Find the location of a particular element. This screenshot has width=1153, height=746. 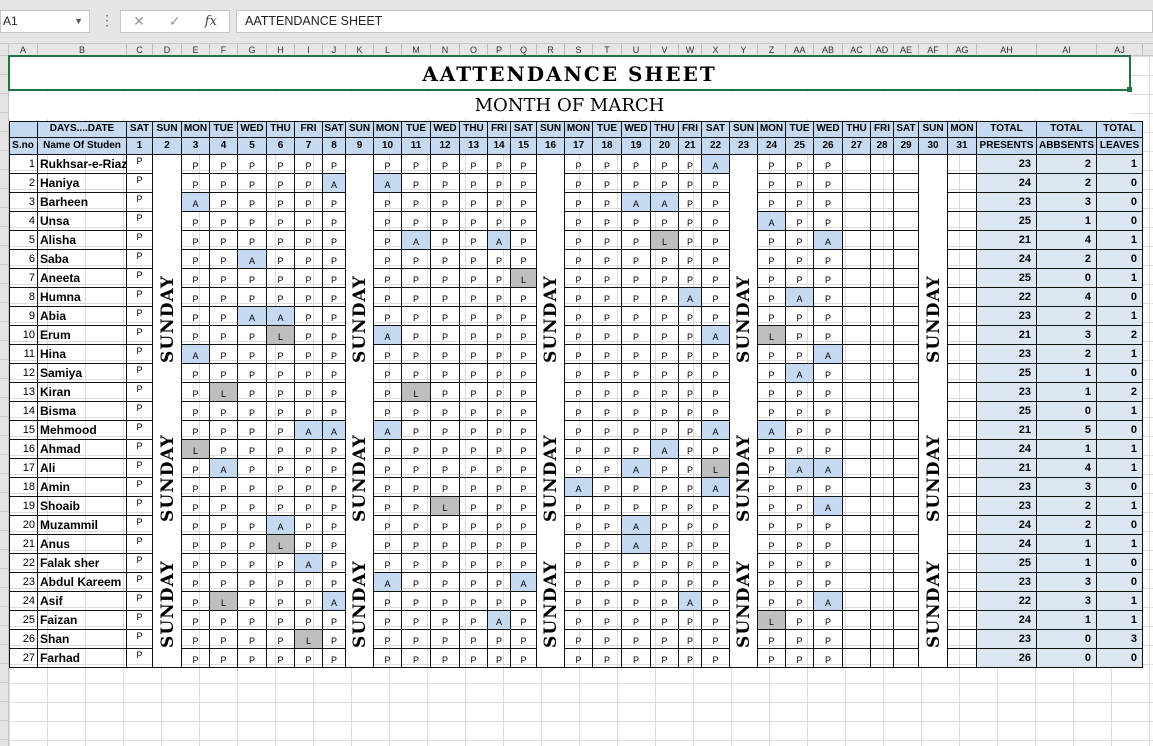

sheet-title: AATTENDANCE SHEET is located at coordinates (570, 73).